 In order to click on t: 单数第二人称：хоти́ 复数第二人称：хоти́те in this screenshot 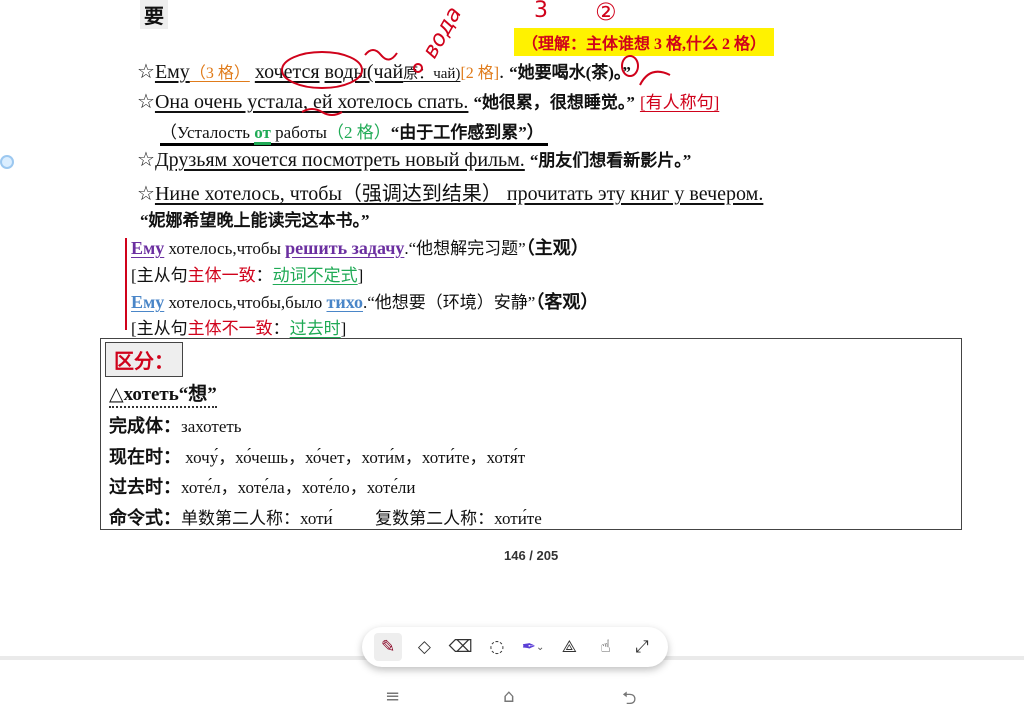, I will do `click(361, 518)`.